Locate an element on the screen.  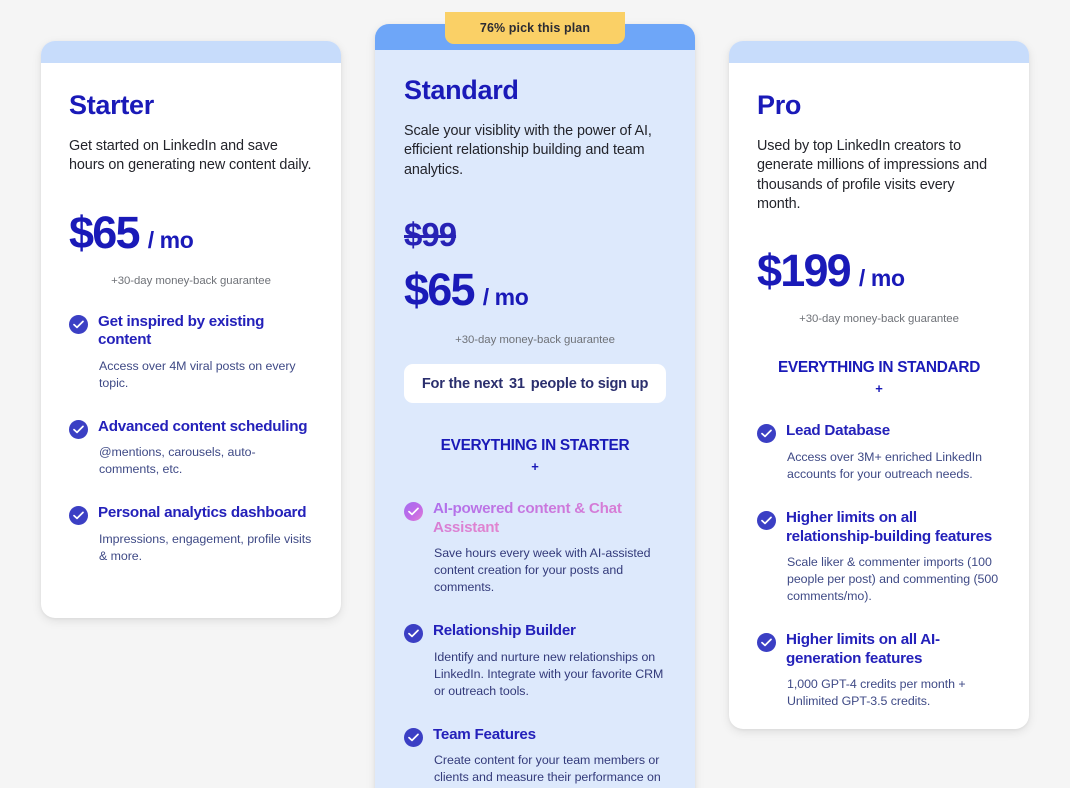
card-top-strip-starter is located at coordinates (191, 52).